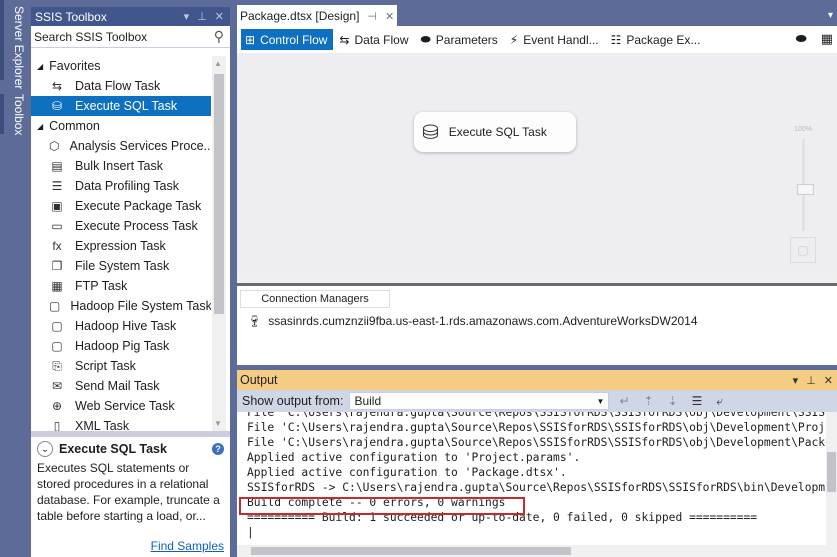 The image size is (837, 557). Describe the element at coordinates (187, 546) in the screenshot. I see `find-samples-link: Find Samples` at that location.